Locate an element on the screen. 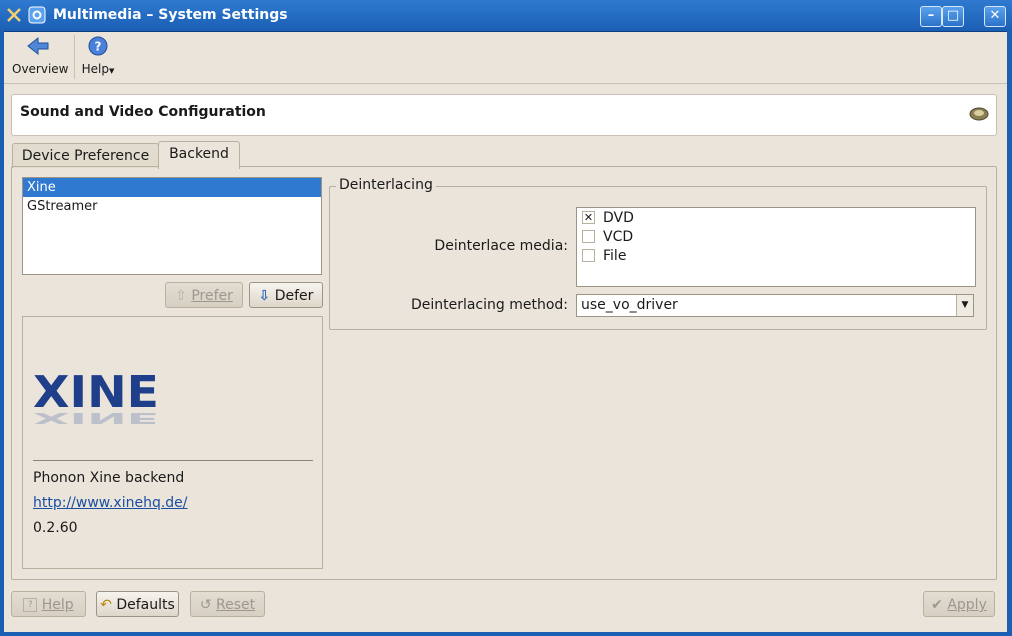  list-item-xine: Xine is located at coordinates (172, 187).